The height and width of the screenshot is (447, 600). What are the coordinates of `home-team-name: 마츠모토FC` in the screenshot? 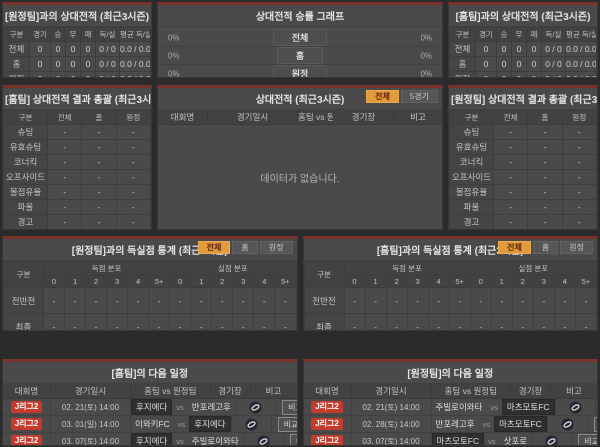 It's located at (458, 439).